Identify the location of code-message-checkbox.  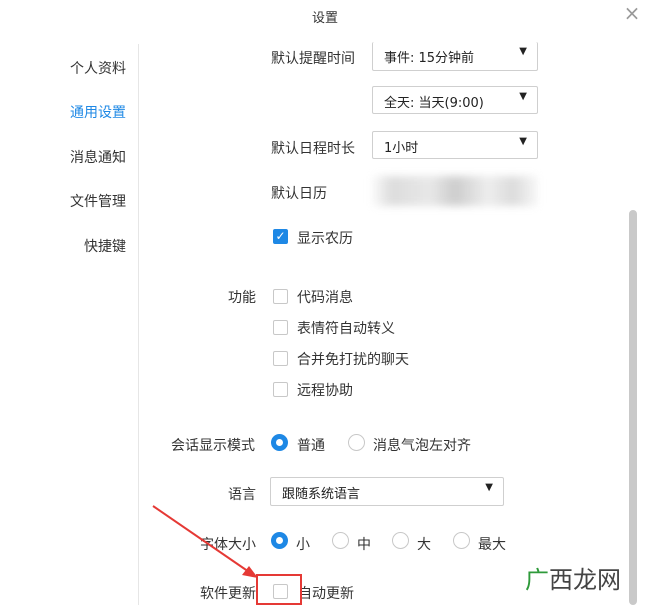
(280, 296).